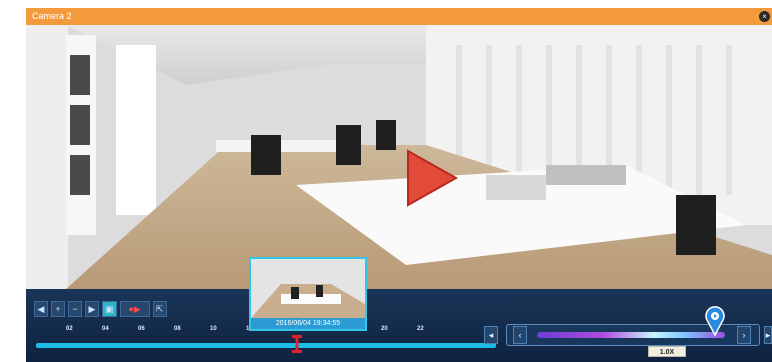 The height and width of the screenshot is (362, 772). What do you see at coordinates (41, 309) in the screenshot?
I see `prev-button: ◀` at bounding box center [41, 309].